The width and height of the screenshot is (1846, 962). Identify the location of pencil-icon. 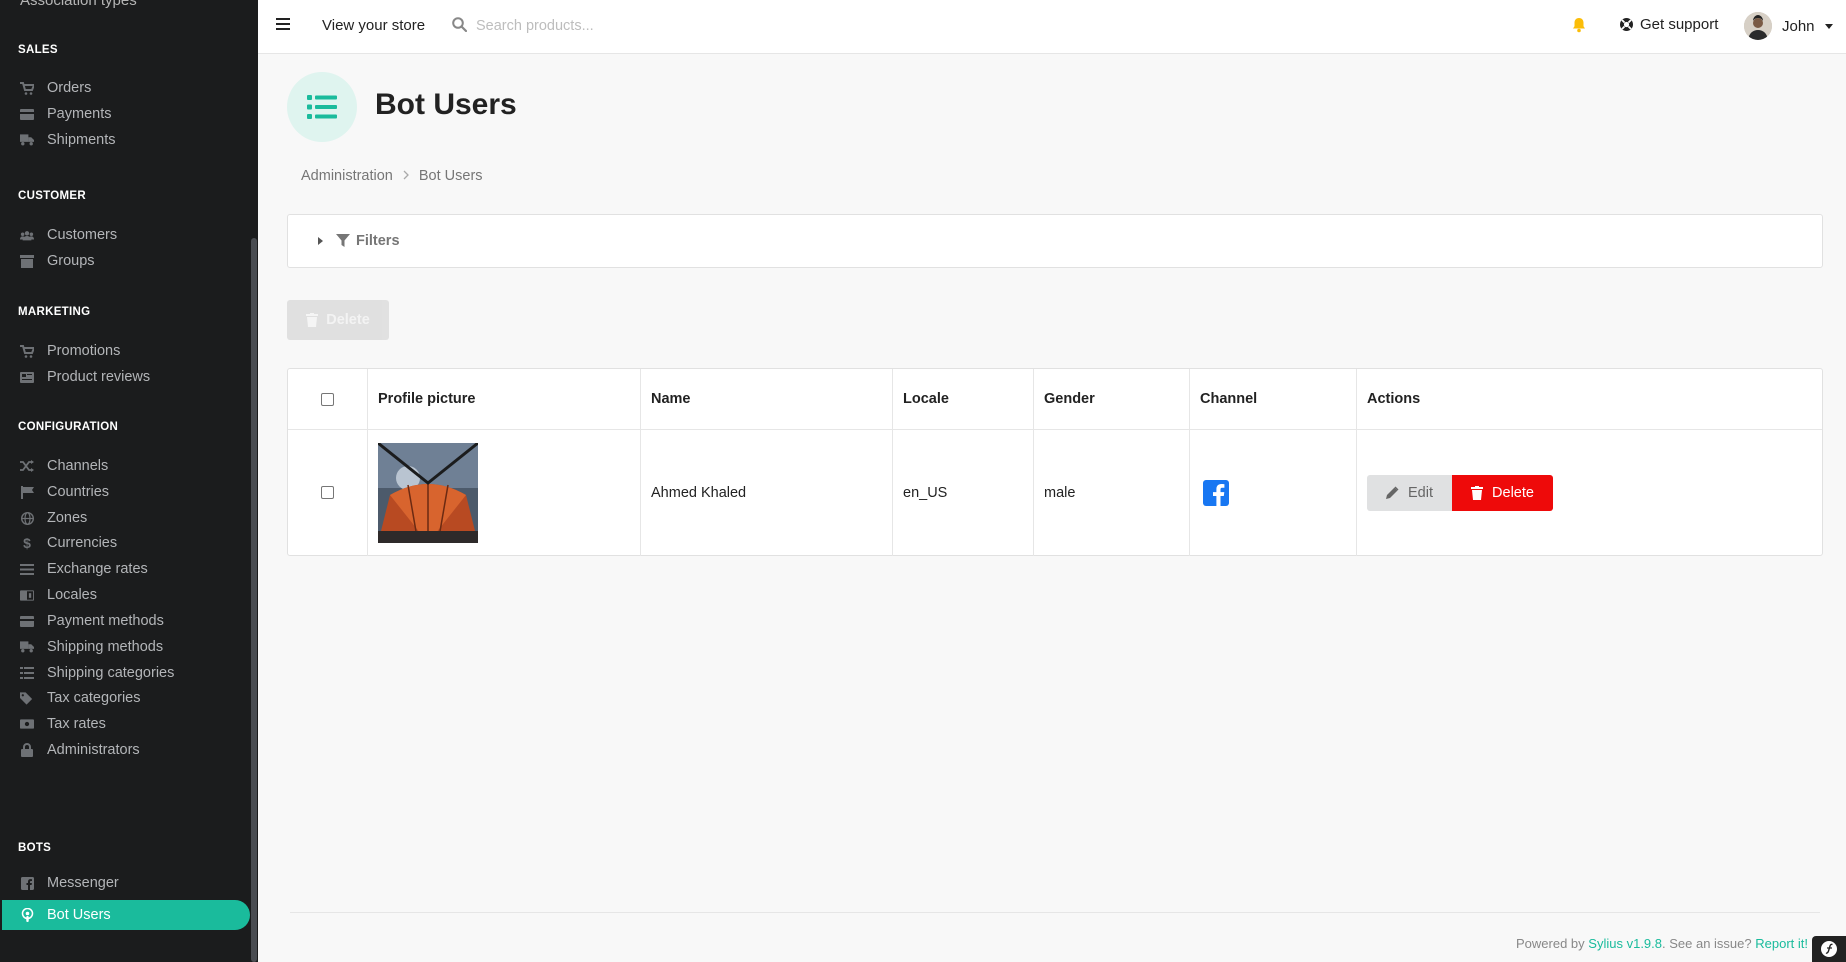
(1392, 492).